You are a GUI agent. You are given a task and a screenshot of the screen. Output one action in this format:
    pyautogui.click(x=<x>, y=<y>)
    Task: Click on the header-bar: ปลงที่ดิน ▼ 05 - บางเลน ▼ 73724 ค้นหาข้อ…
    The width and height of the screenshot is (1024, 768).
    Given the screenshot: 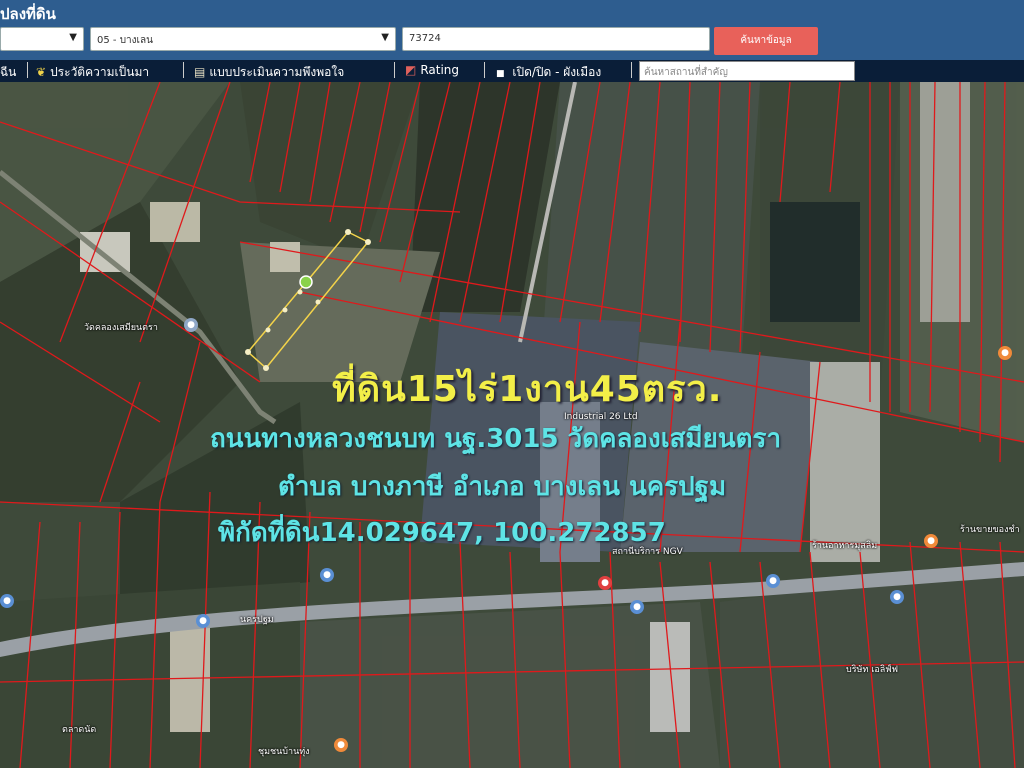 What is the action you would take?
    pyautogui.click(x=512, y=31)
    